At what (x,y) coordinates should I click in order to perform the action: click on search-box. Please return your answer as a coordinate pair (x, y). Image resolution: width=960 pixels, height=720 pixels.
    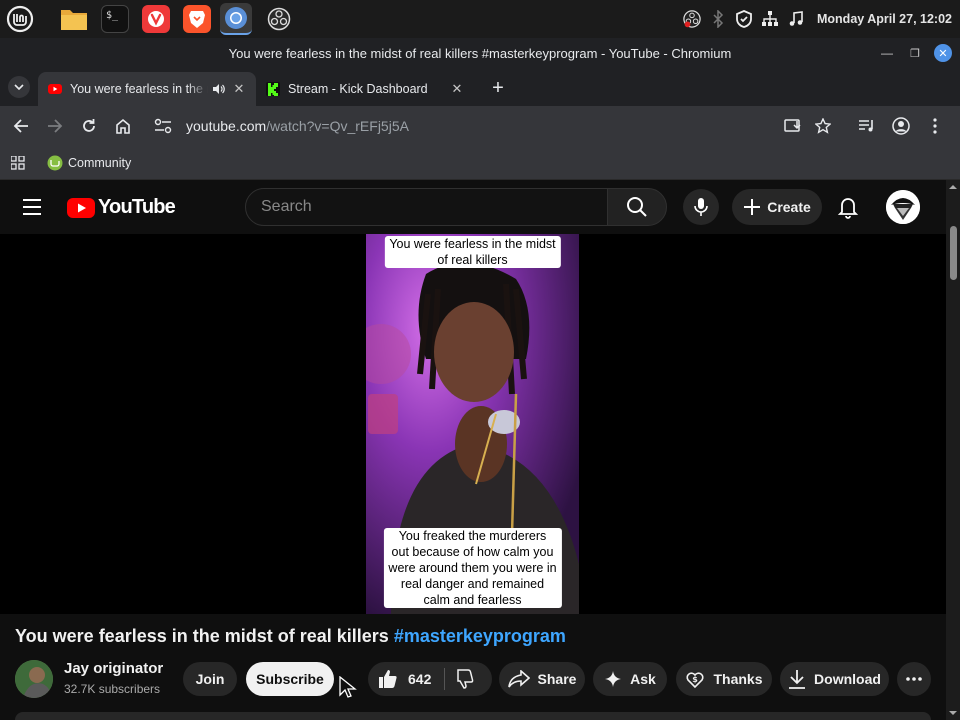
    Looking at the image, I should click on (426, 207).